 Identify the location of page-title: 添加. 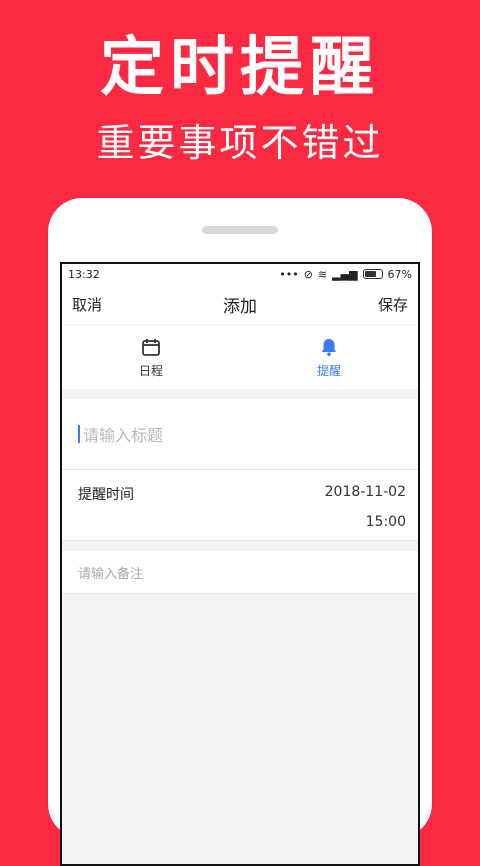
(240, 306).